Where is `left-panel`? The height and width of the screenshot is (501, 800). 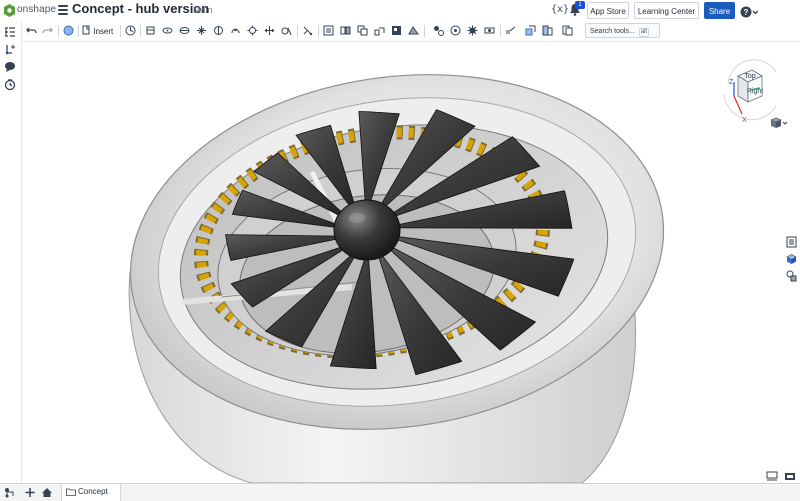
left-panel is located at coordinates (11, 259).